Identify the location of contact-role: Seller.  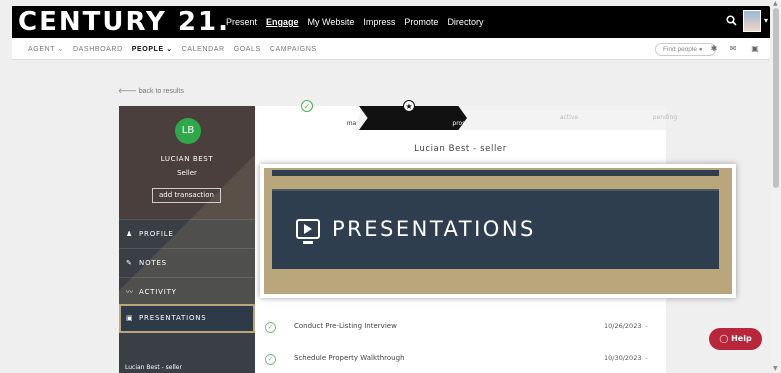
(187, 173).